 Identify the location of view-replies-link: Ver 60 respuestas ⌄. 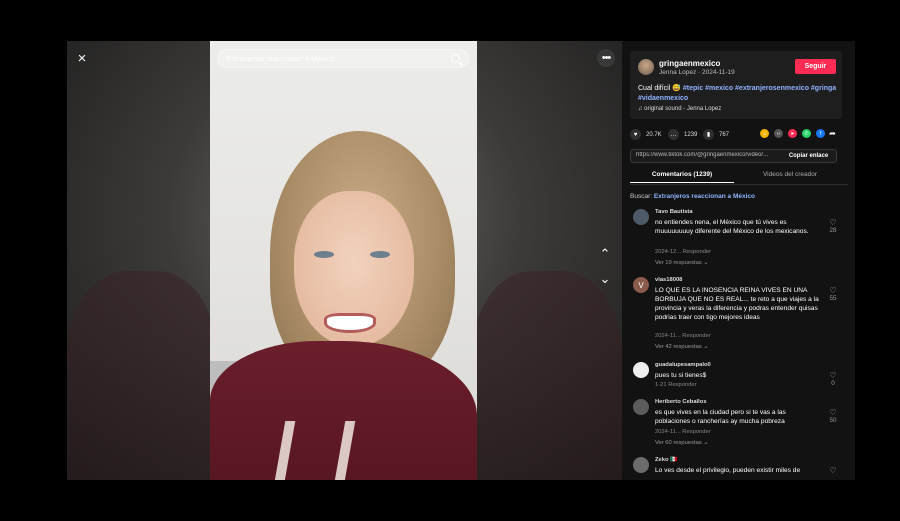
(681, 443).